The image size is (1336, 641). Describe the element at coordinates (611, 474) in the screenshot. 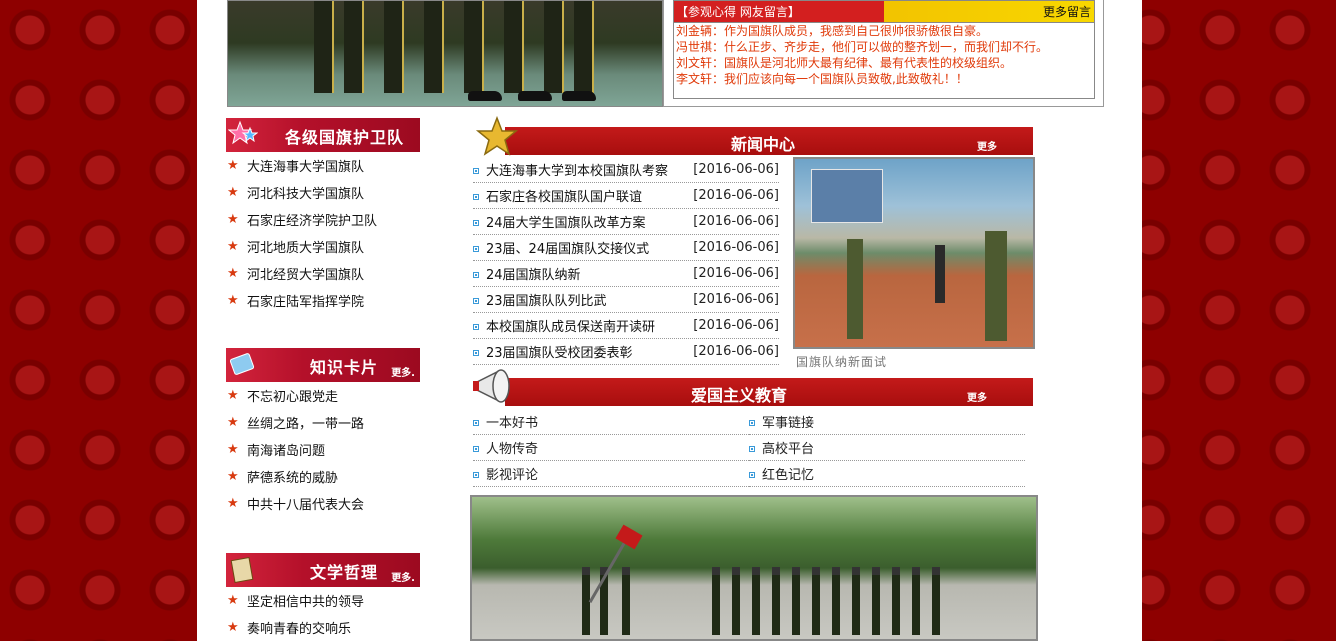

I see `education-link: 影视评论` at that location.